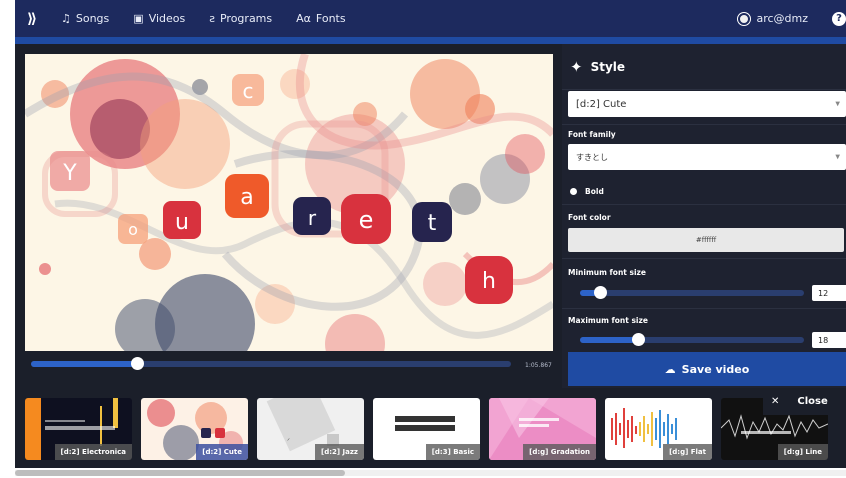 This screenshot has width=846, height=478. What do you see at coordinates (93, 452) in the screenshot?
I see `template-tag: [d:2] Electronica` at bounding box center [93, 452].